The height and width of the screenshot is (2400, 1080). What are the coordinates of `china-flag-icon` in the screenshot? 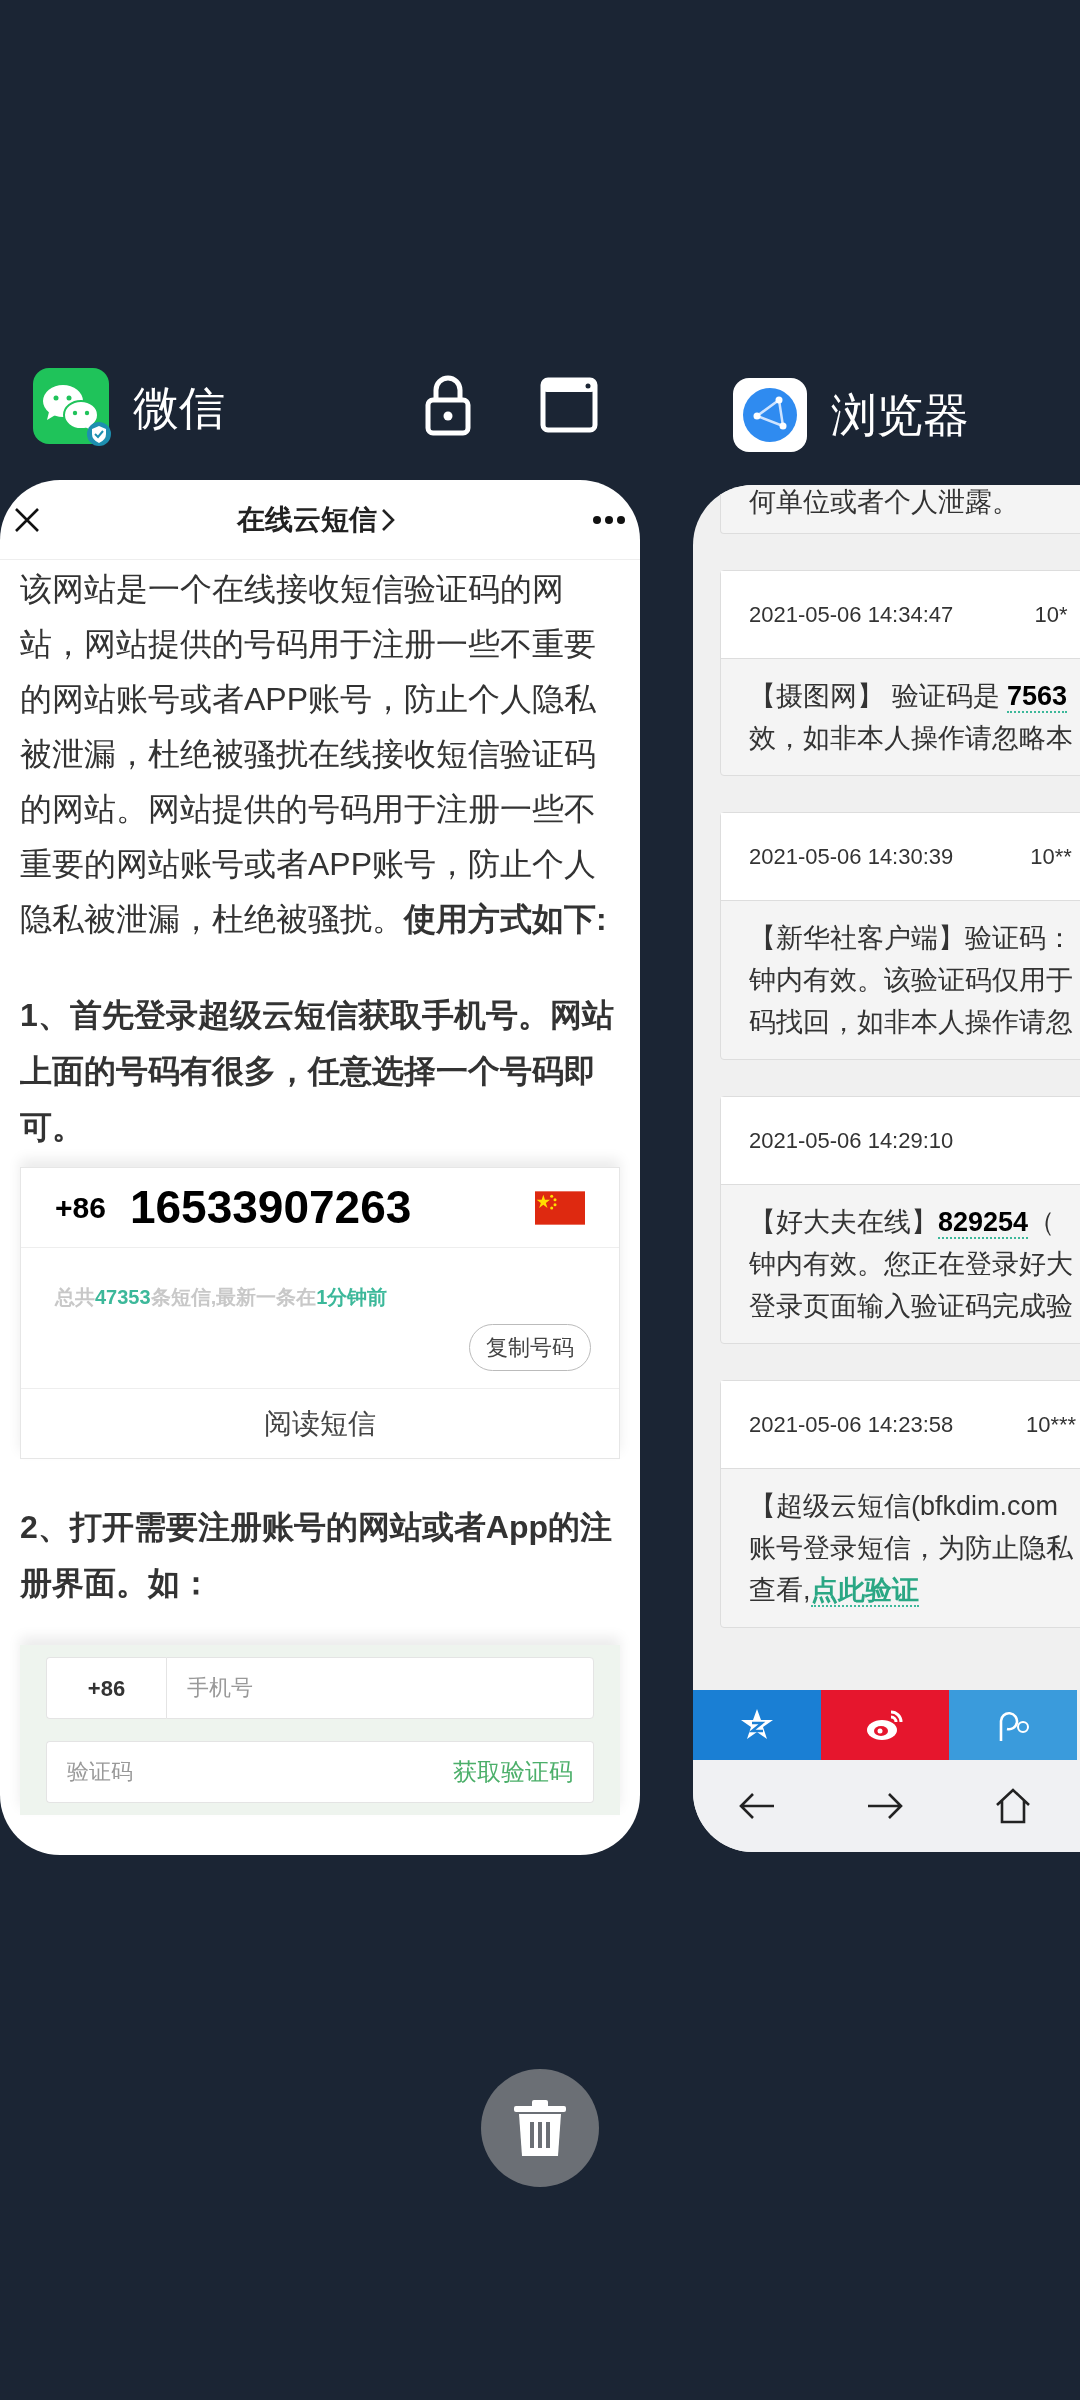 It's located at (560, 1207).